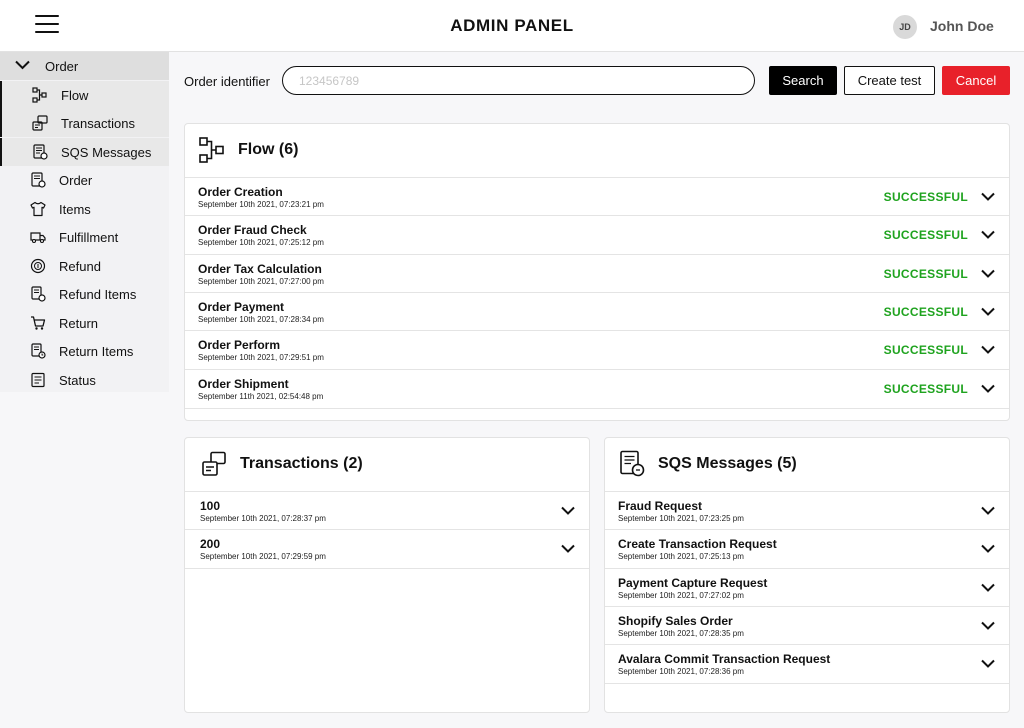  I want to click on sidebar-item-label: SQS Messages, so click(106, 152).